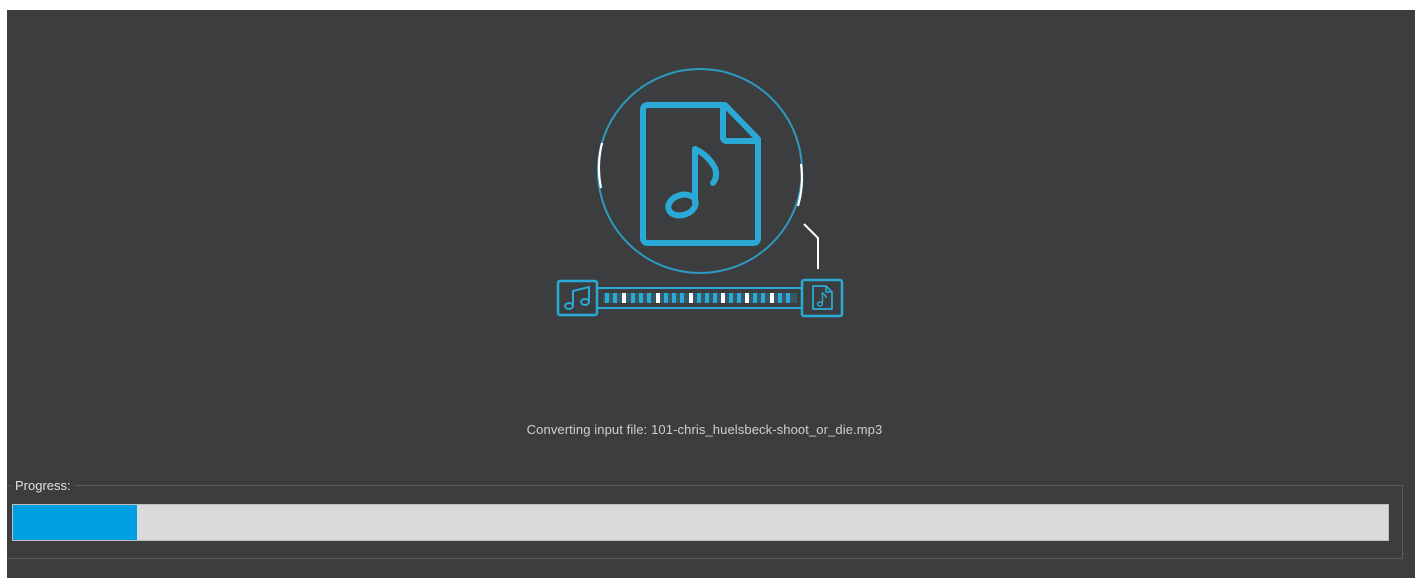 This screenshot has height=578, width=1420. I want to click on conversion-animation, so click(700, 193).